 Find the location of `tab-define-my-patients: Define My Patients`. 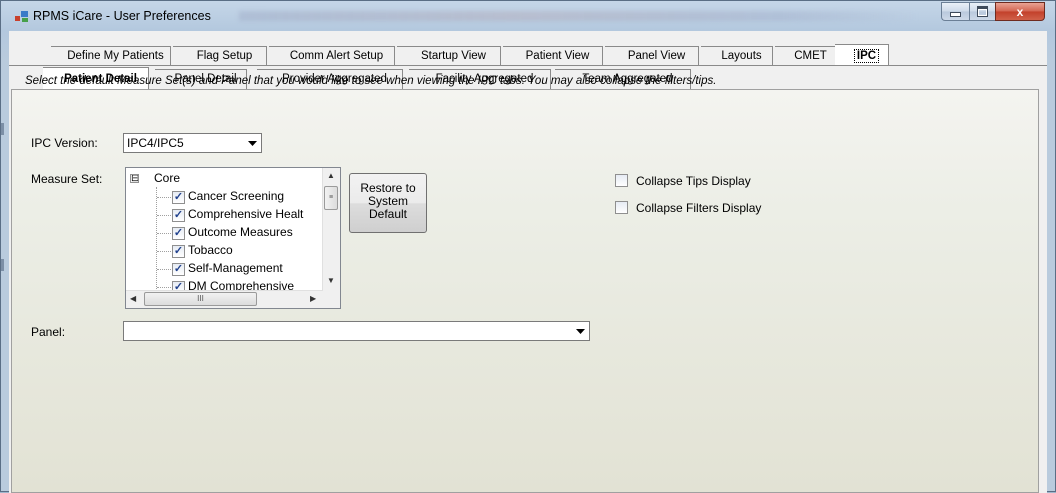

tab-define-my-patients: Define My Patients is located at coordinates (107, 56).